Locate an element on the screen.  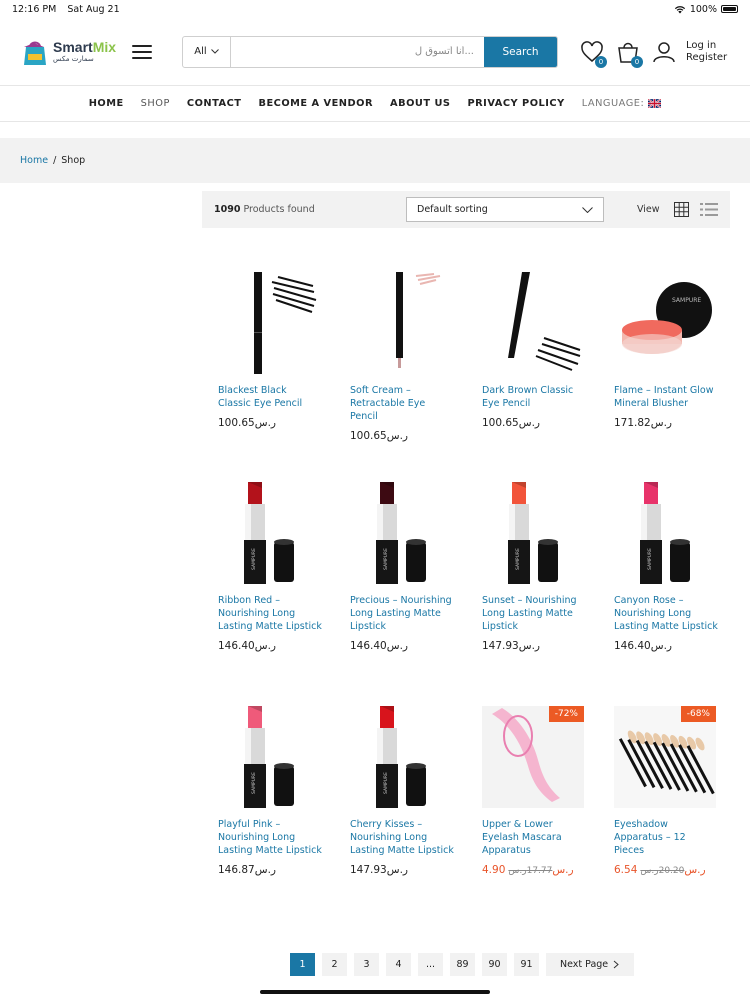
register-link: Register is located at coordinates (706, 58).